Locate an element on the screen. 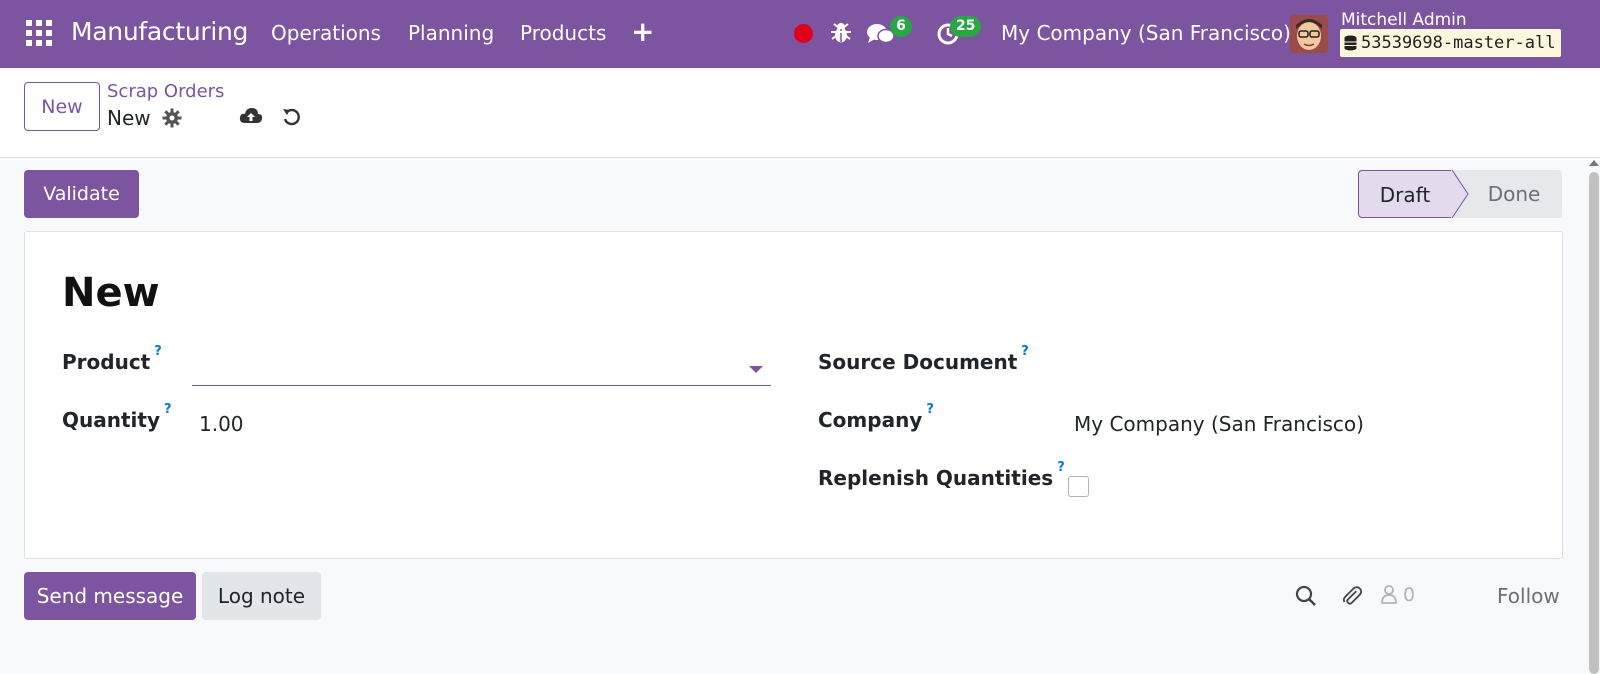 This screenshot has height=674, width=1600. status-bar: Draft Done is located at coordinates (1460, 194).